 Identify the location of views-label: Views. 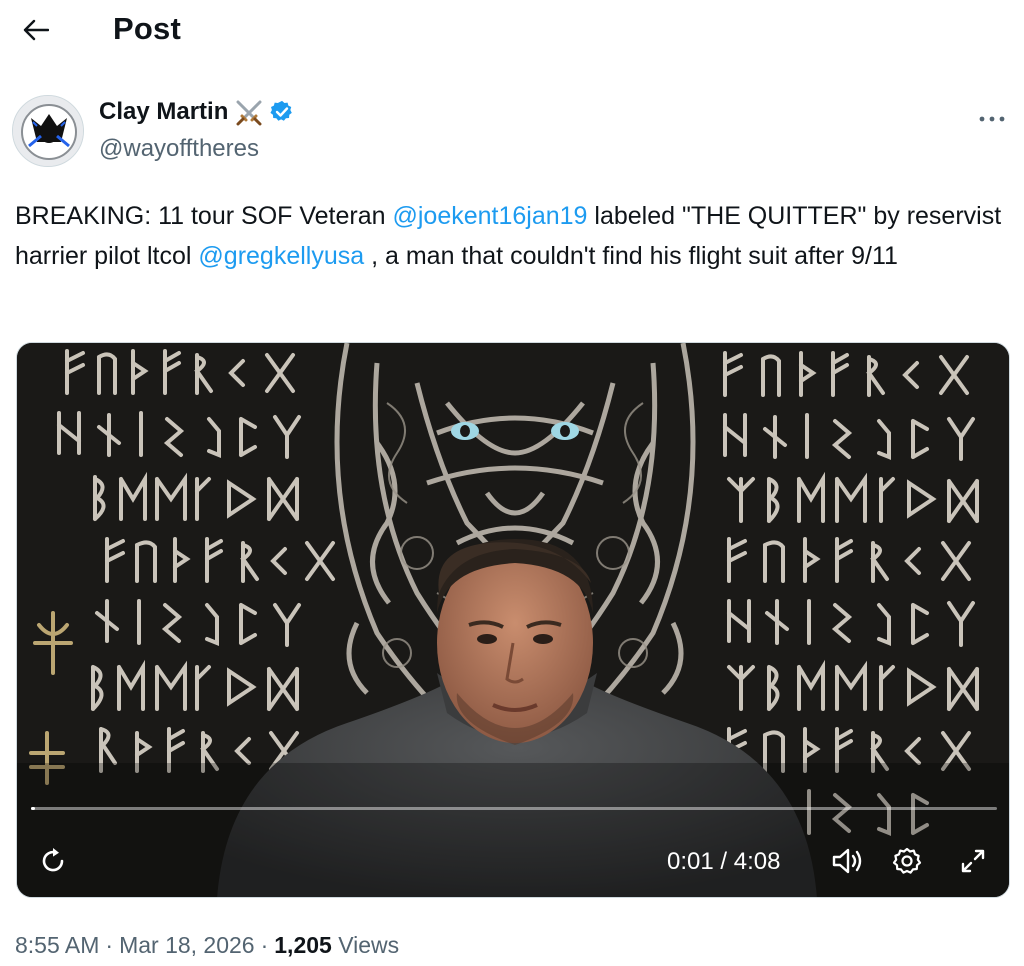
(369, 945).